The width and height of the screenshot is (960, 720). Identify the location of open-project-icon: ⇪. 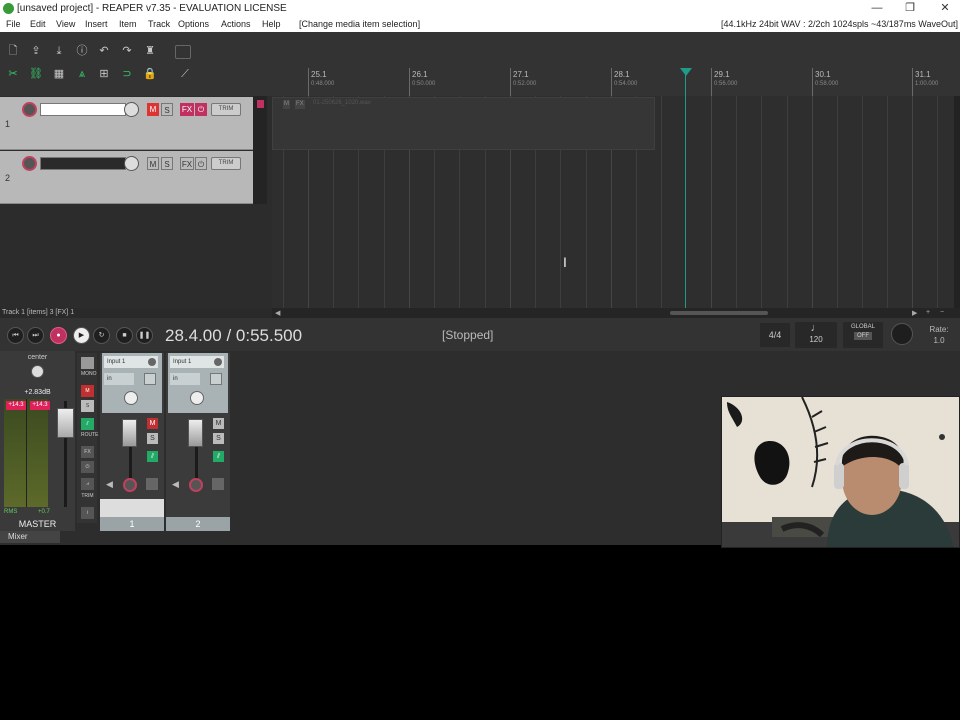
(36, 51).